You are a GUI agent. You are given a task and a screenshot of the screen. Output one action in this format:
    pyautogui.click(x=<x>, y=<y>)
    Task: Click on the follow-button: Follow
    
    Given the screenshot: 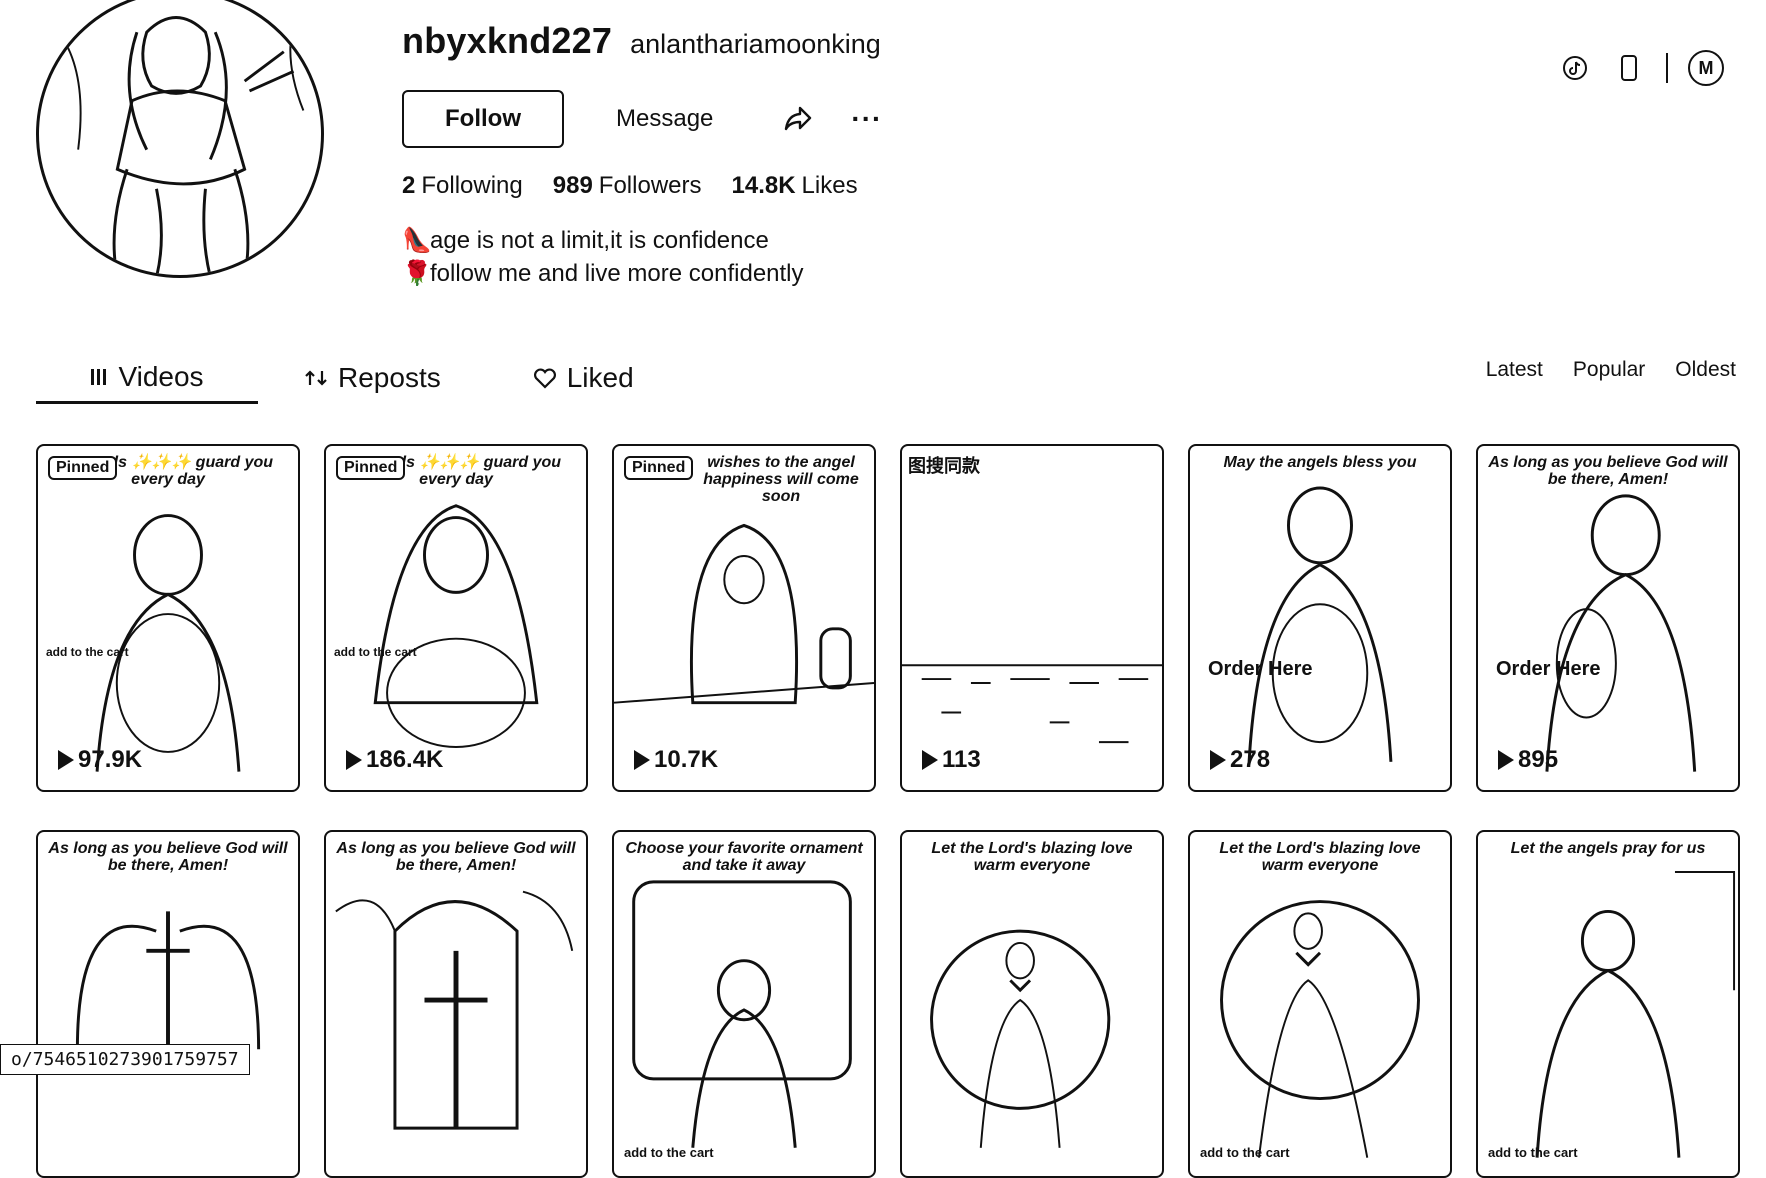 What is the action you would take?
    pyautogui.click(x=483, y=119)
    